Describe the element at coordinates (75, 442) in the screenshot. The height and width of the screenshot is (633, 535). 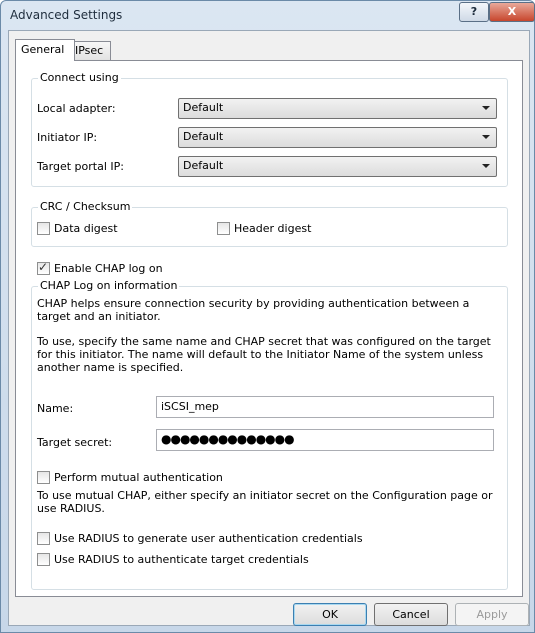
I see `target-secret-label: Target secret:` at that location.